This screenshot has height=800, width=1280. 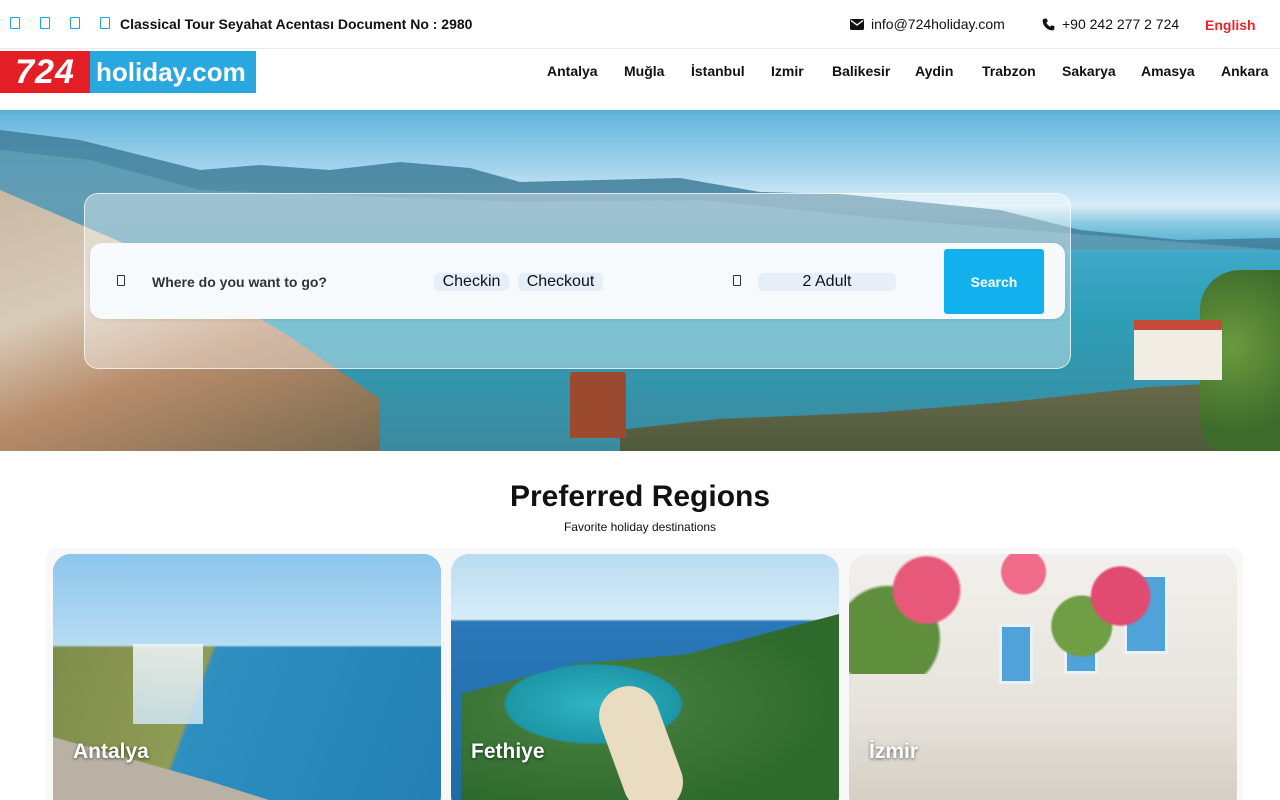 What do you see at coordinates (950, 415) in the screenshot?
I see `hero-castle-hill` at bounding box center [950, 415].